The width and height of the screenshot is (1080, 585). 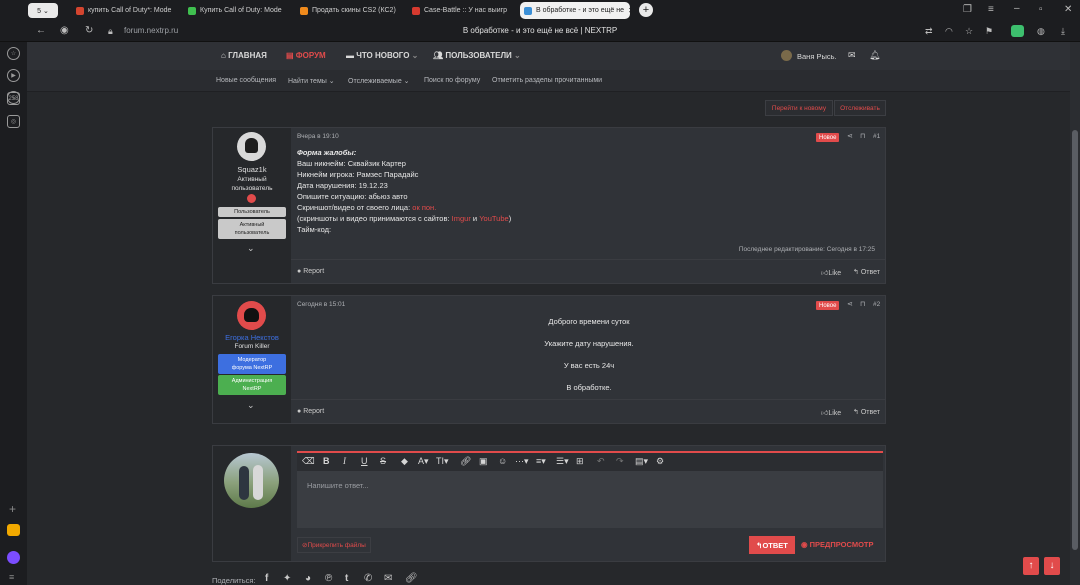 What do you see at coordinates (13, 121) in the screenshot?
I see `screenshot-icon: ◎` at bounding box center [13, 121].